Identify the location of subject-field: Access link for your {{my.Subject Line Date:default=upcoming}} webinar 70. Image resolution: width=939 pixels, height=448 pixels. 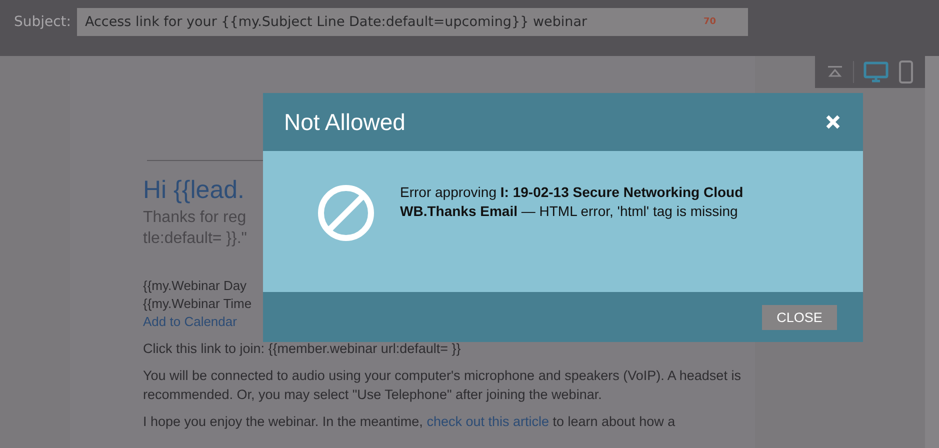
(412, 22).